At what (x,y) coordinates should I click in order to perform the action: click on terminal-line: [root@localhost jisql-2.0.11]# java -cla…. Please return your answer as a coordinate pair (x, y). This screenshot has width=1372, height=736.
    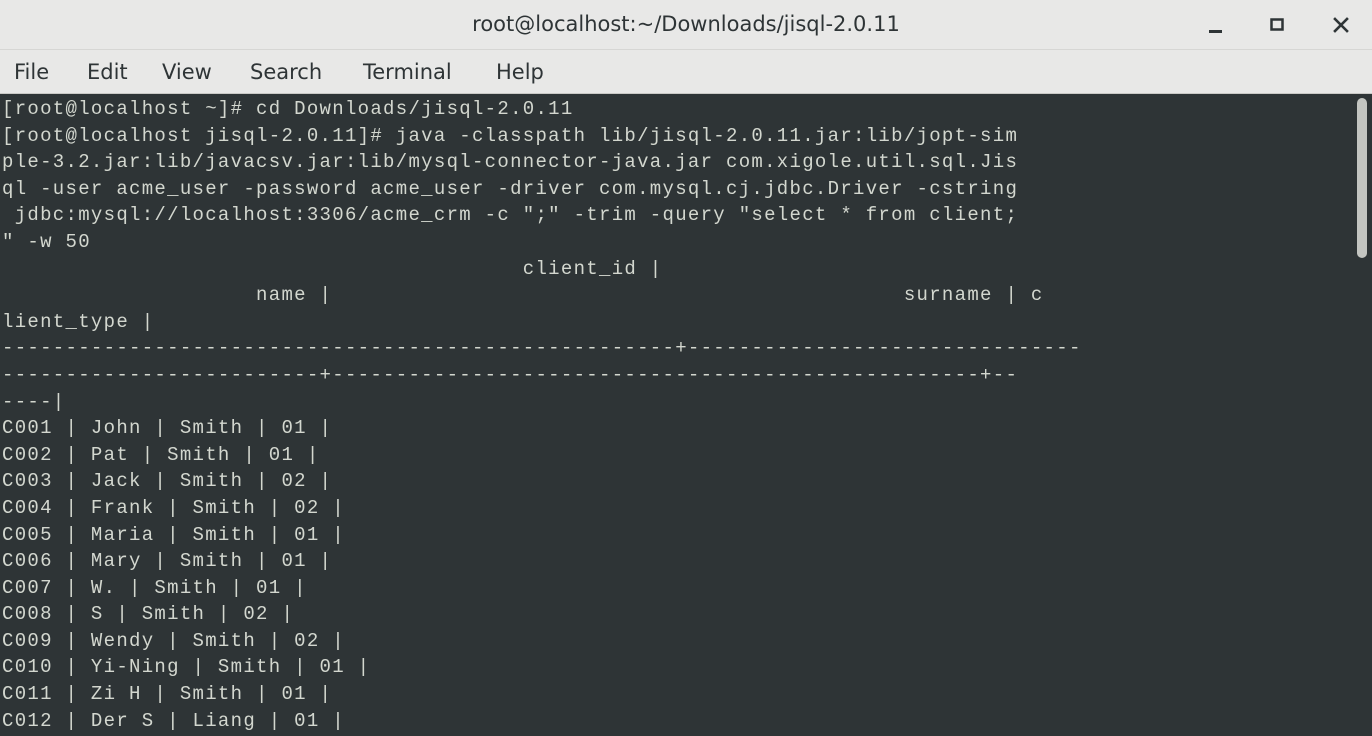
    Looking at the image, I should click on (510, 135).